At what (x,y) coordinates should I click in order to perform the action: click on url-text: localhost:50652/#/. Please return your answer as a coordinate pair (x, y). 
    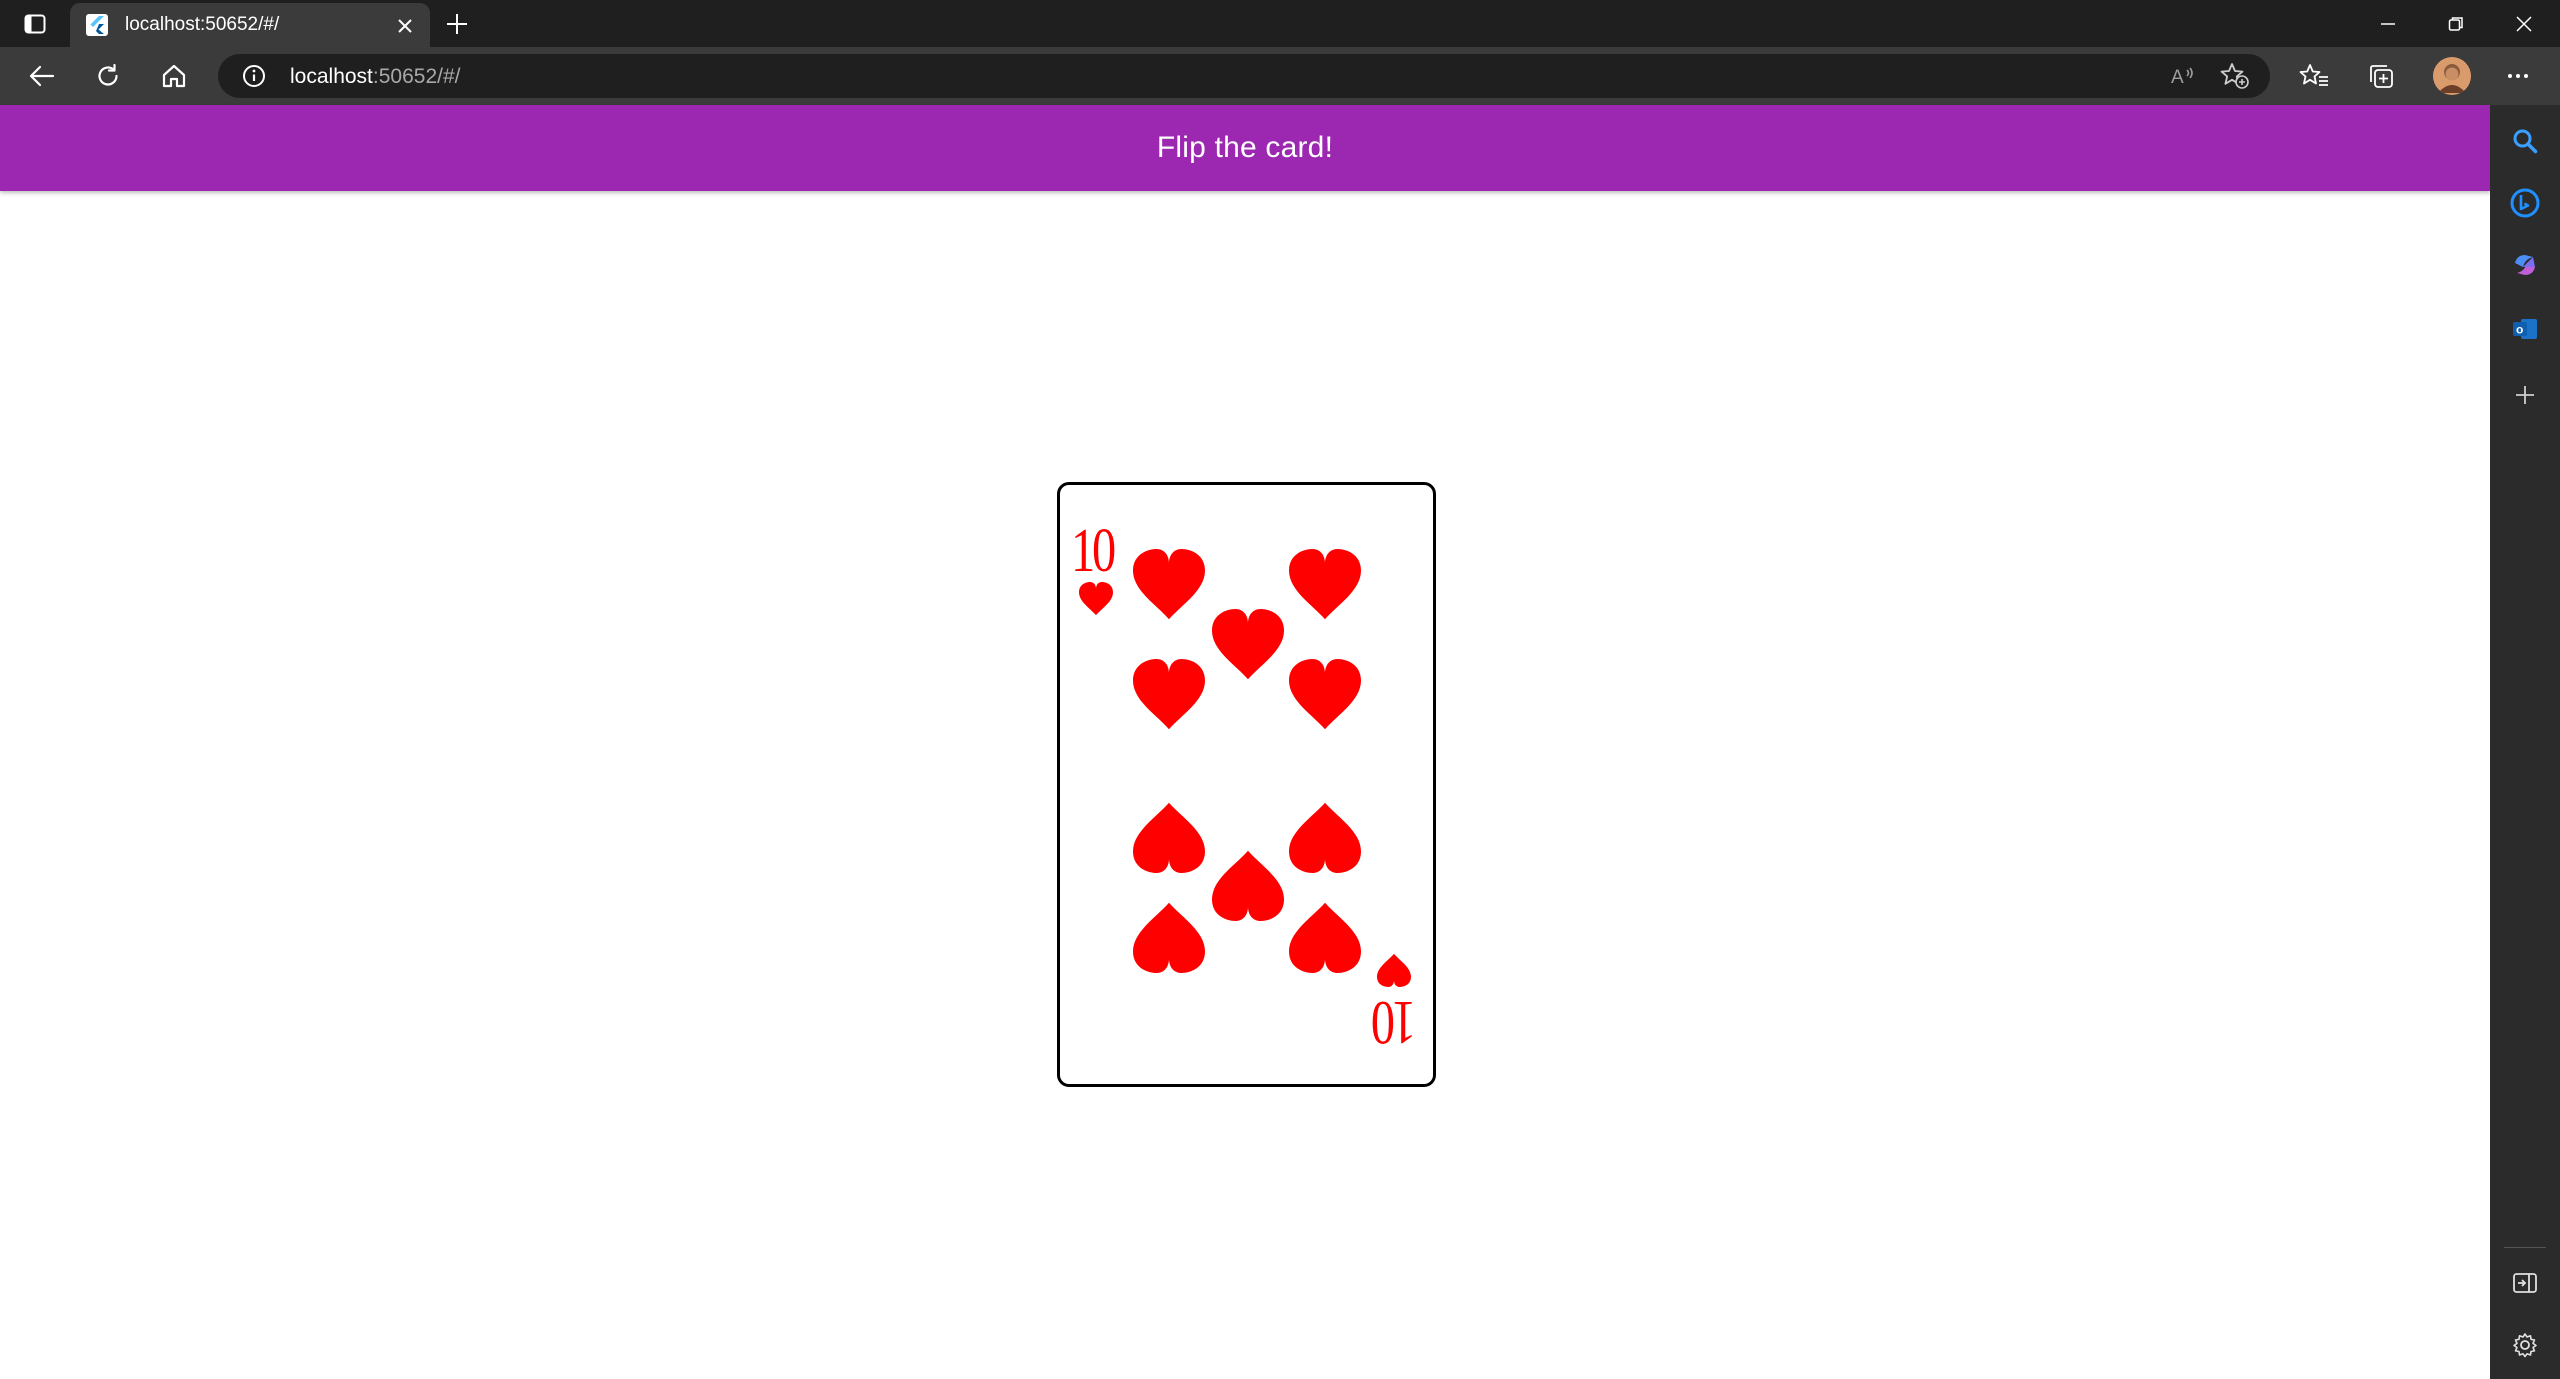
    Looking at the image, I should click on (375, 77).